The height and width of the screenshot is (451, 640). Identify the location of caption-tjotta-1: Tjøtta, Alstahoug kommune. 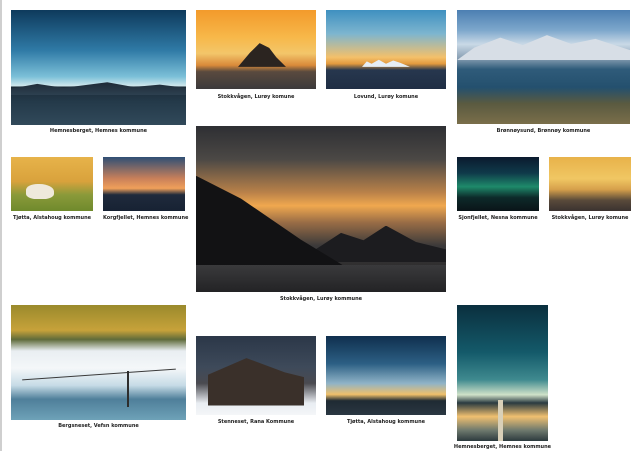
(52, 218).